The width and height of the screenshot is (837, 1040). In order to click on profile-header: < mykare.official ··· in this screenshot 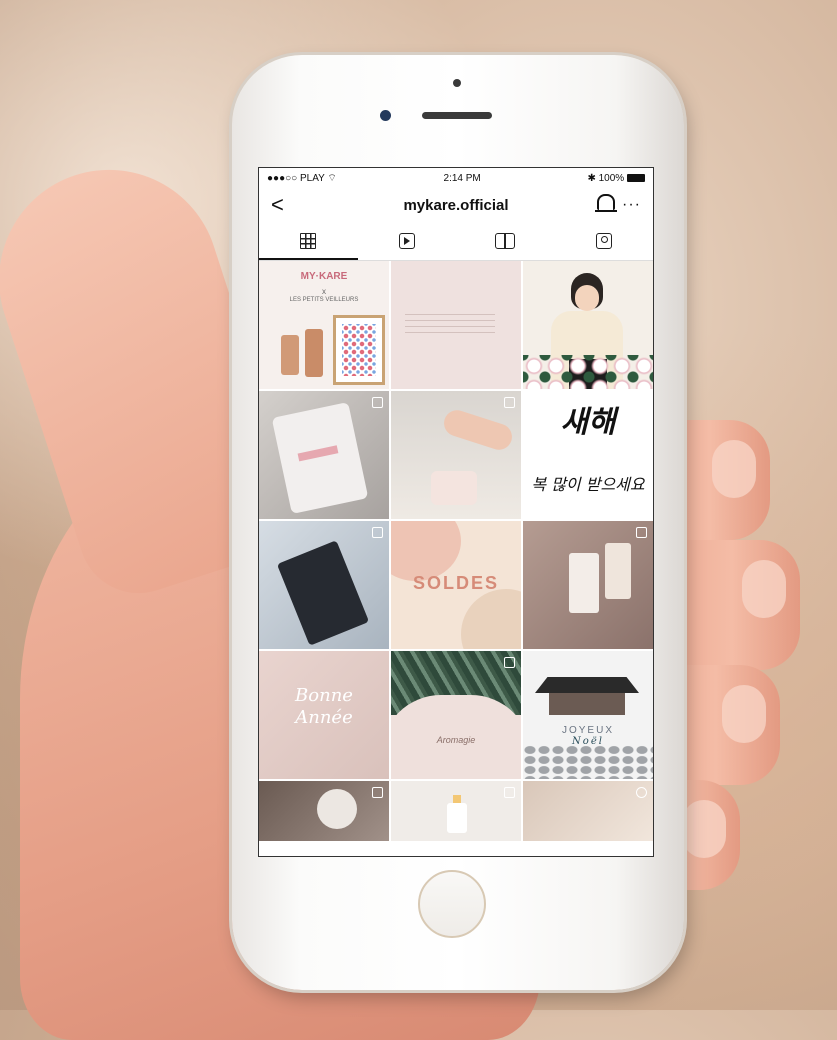, I will do `click(456, 205)`.